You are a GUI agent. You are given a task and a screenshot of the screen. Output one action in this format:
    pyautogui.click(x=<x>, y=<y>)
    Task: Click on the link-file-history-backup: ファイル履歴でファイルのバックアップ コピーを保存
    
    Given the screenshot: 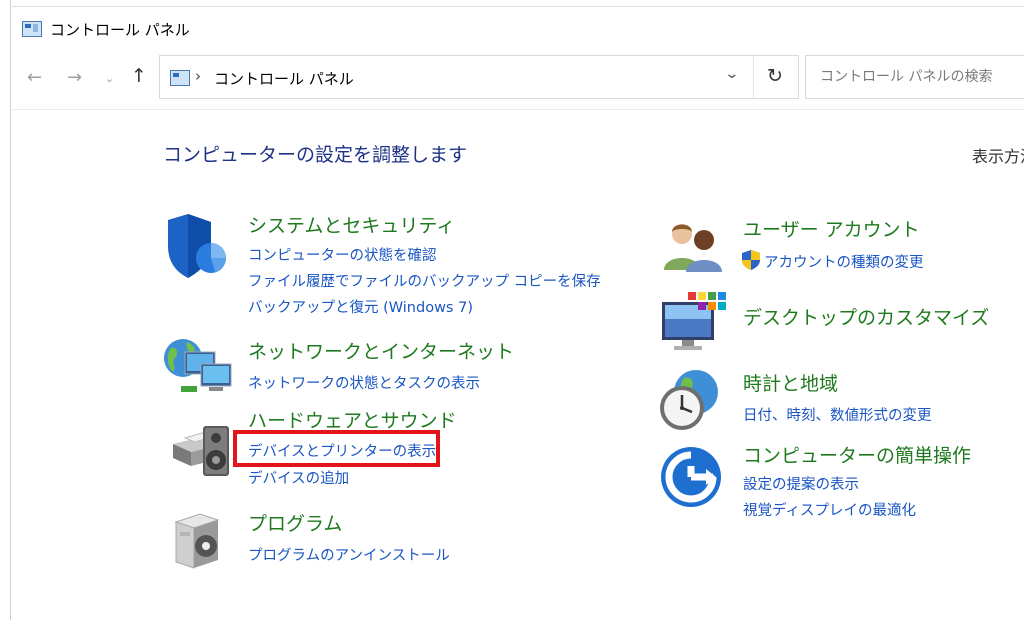 What is the action you would take?
    pyautogui.click(x=424, y=280)
    